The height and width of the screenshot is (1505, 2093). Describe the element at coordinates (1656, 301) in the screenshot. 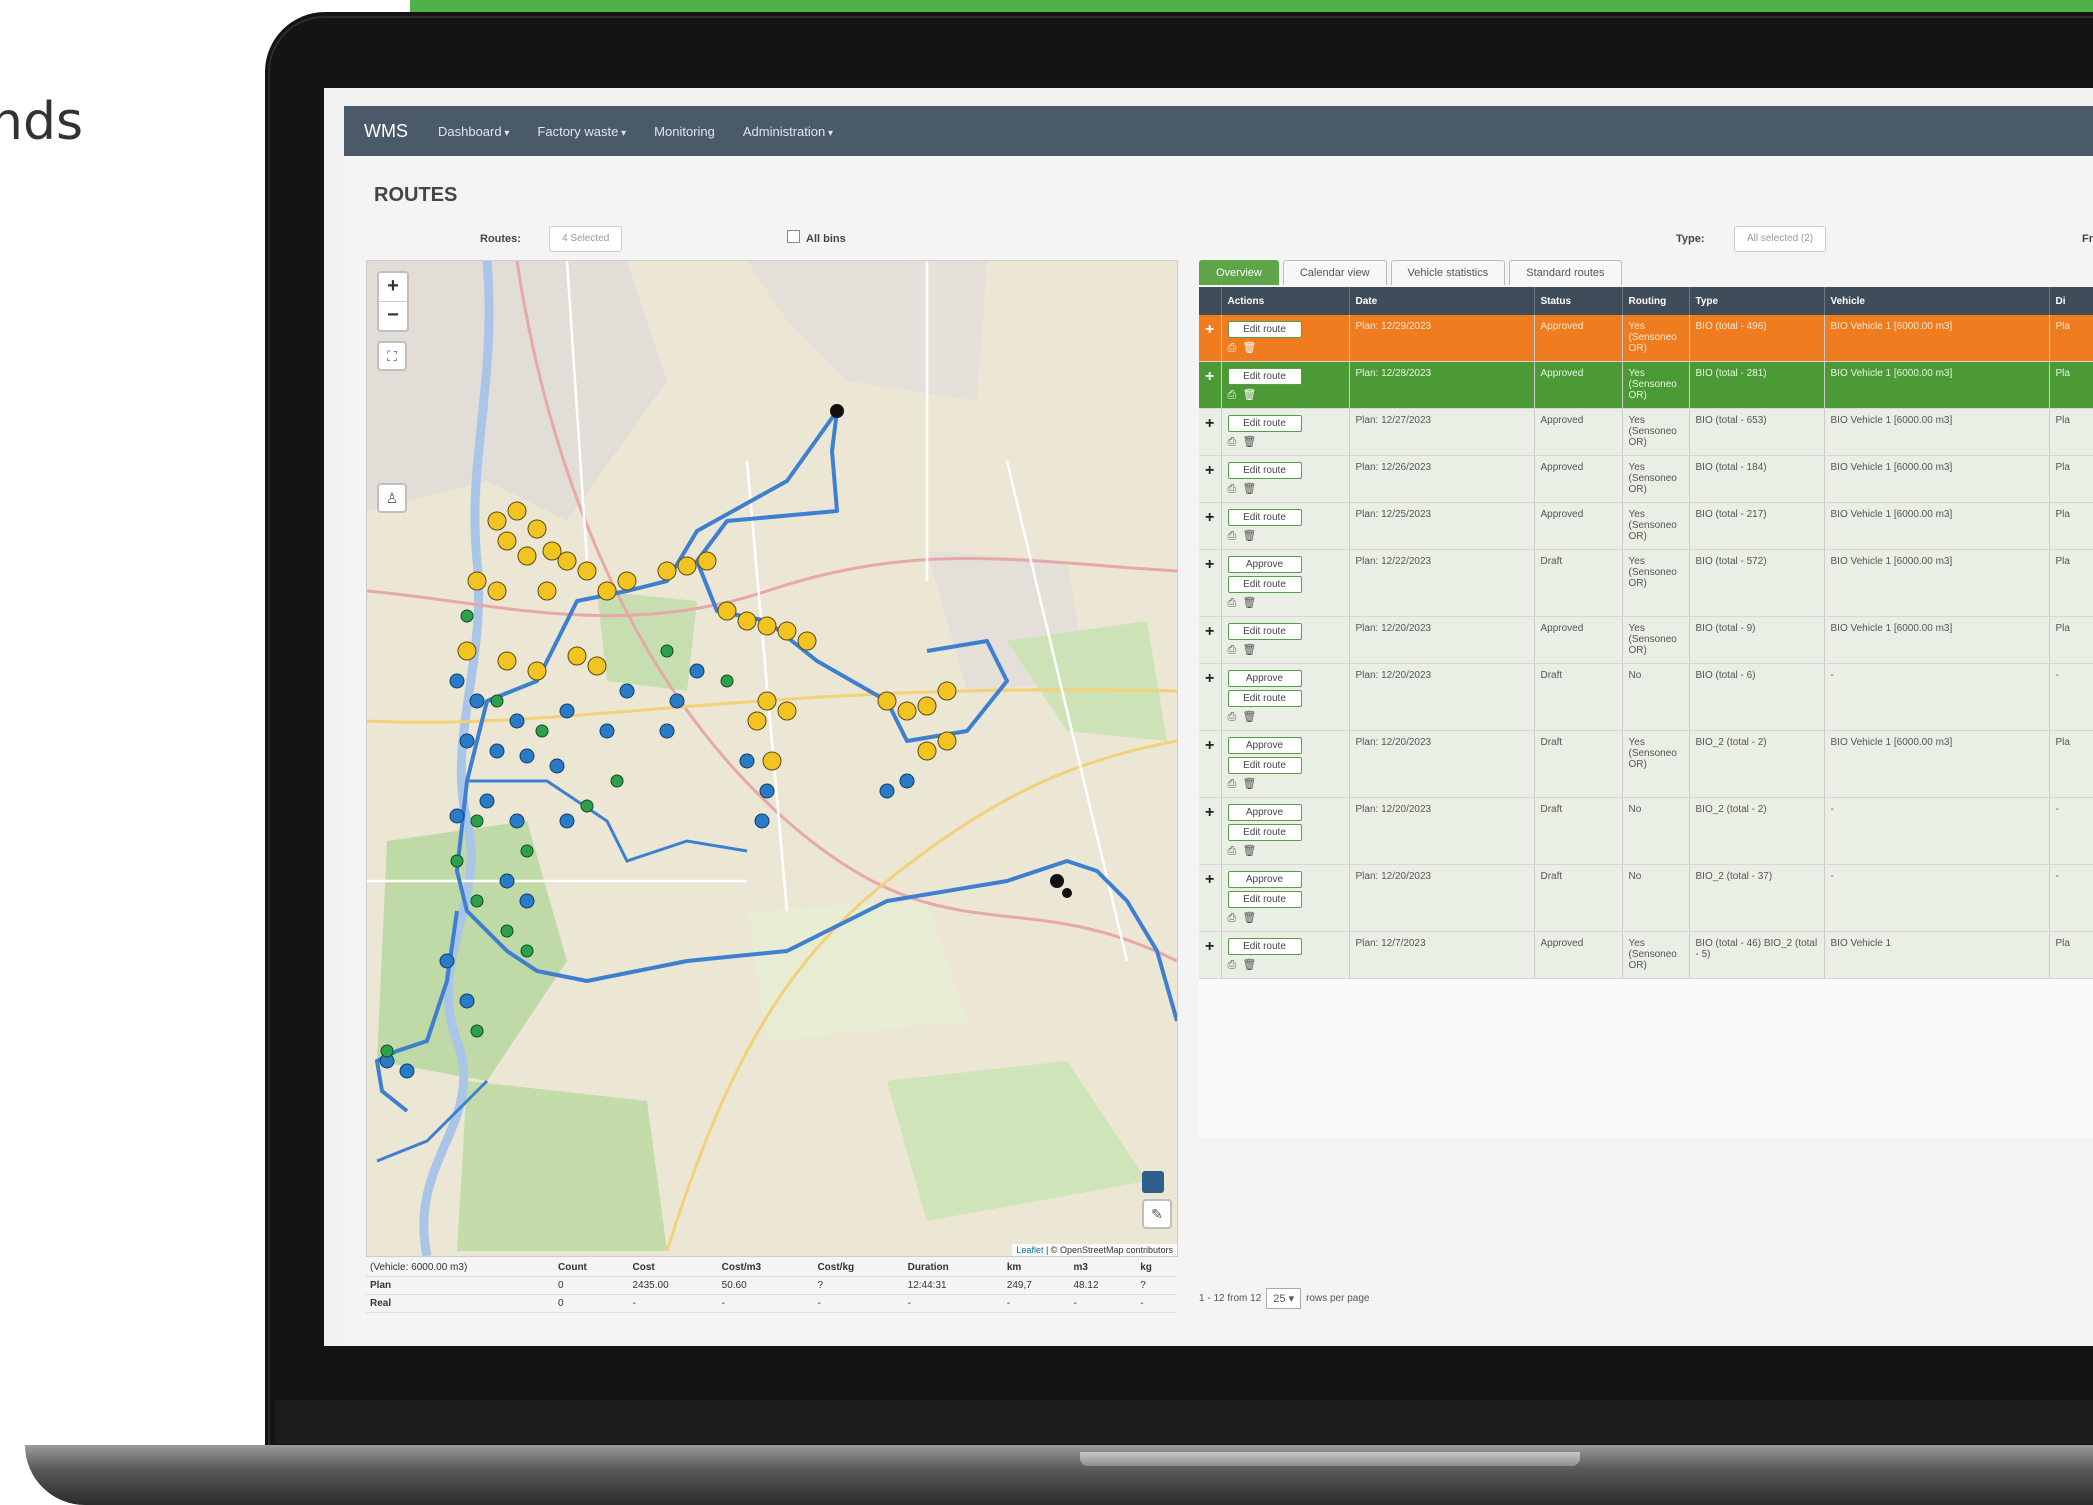

I see `grid-header-routing: Routing` at that location.